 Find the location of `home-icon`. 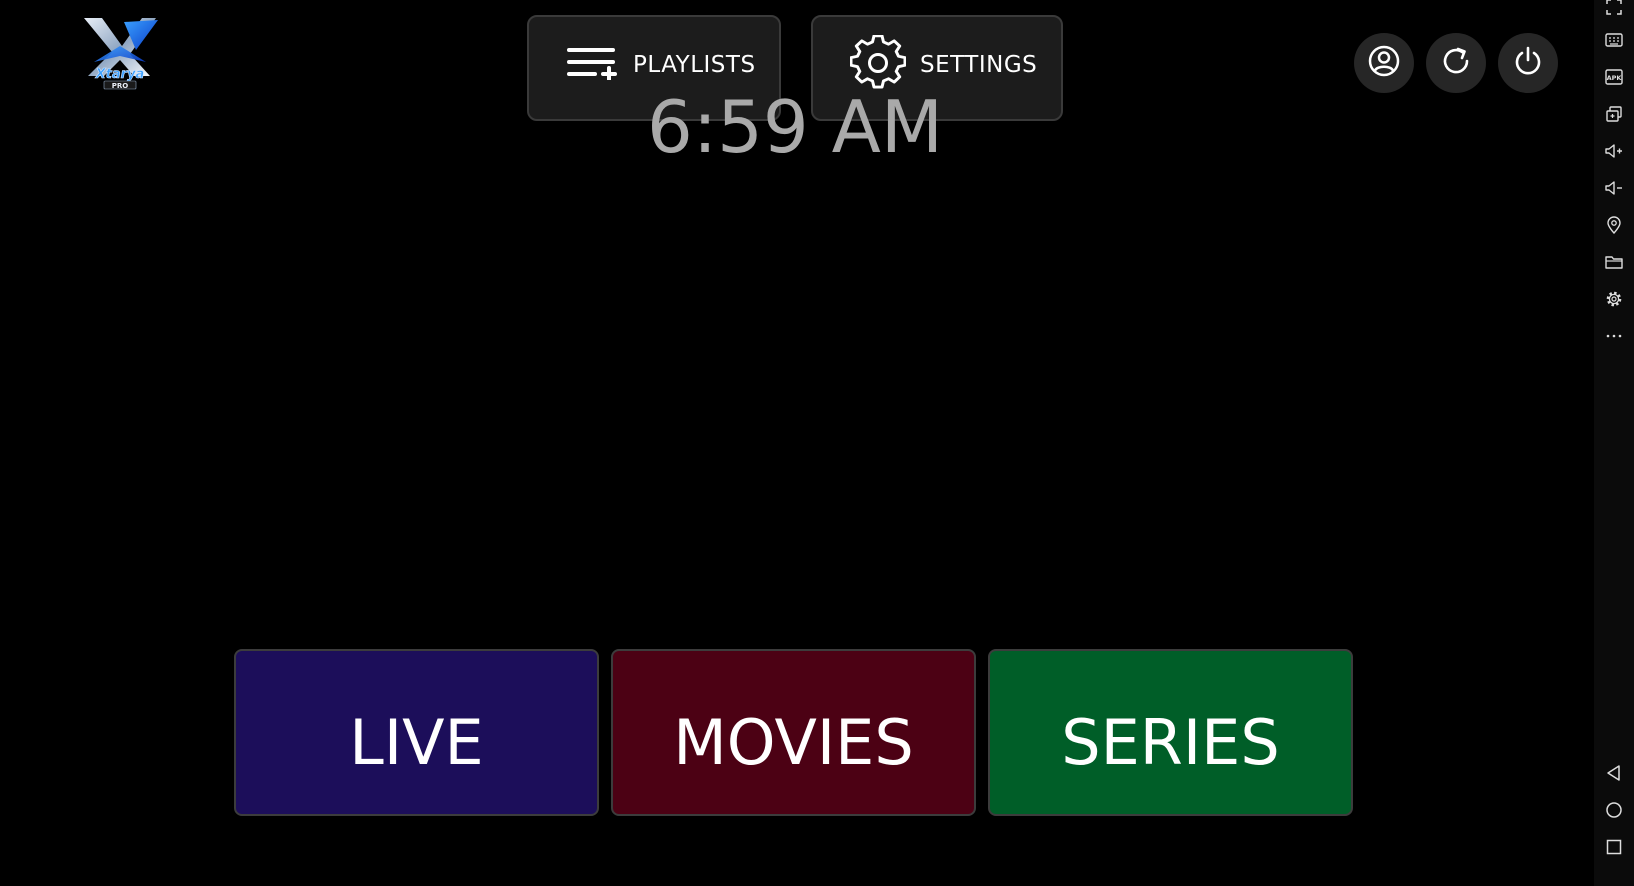

home-icon is located at coordinates (1614, 810).